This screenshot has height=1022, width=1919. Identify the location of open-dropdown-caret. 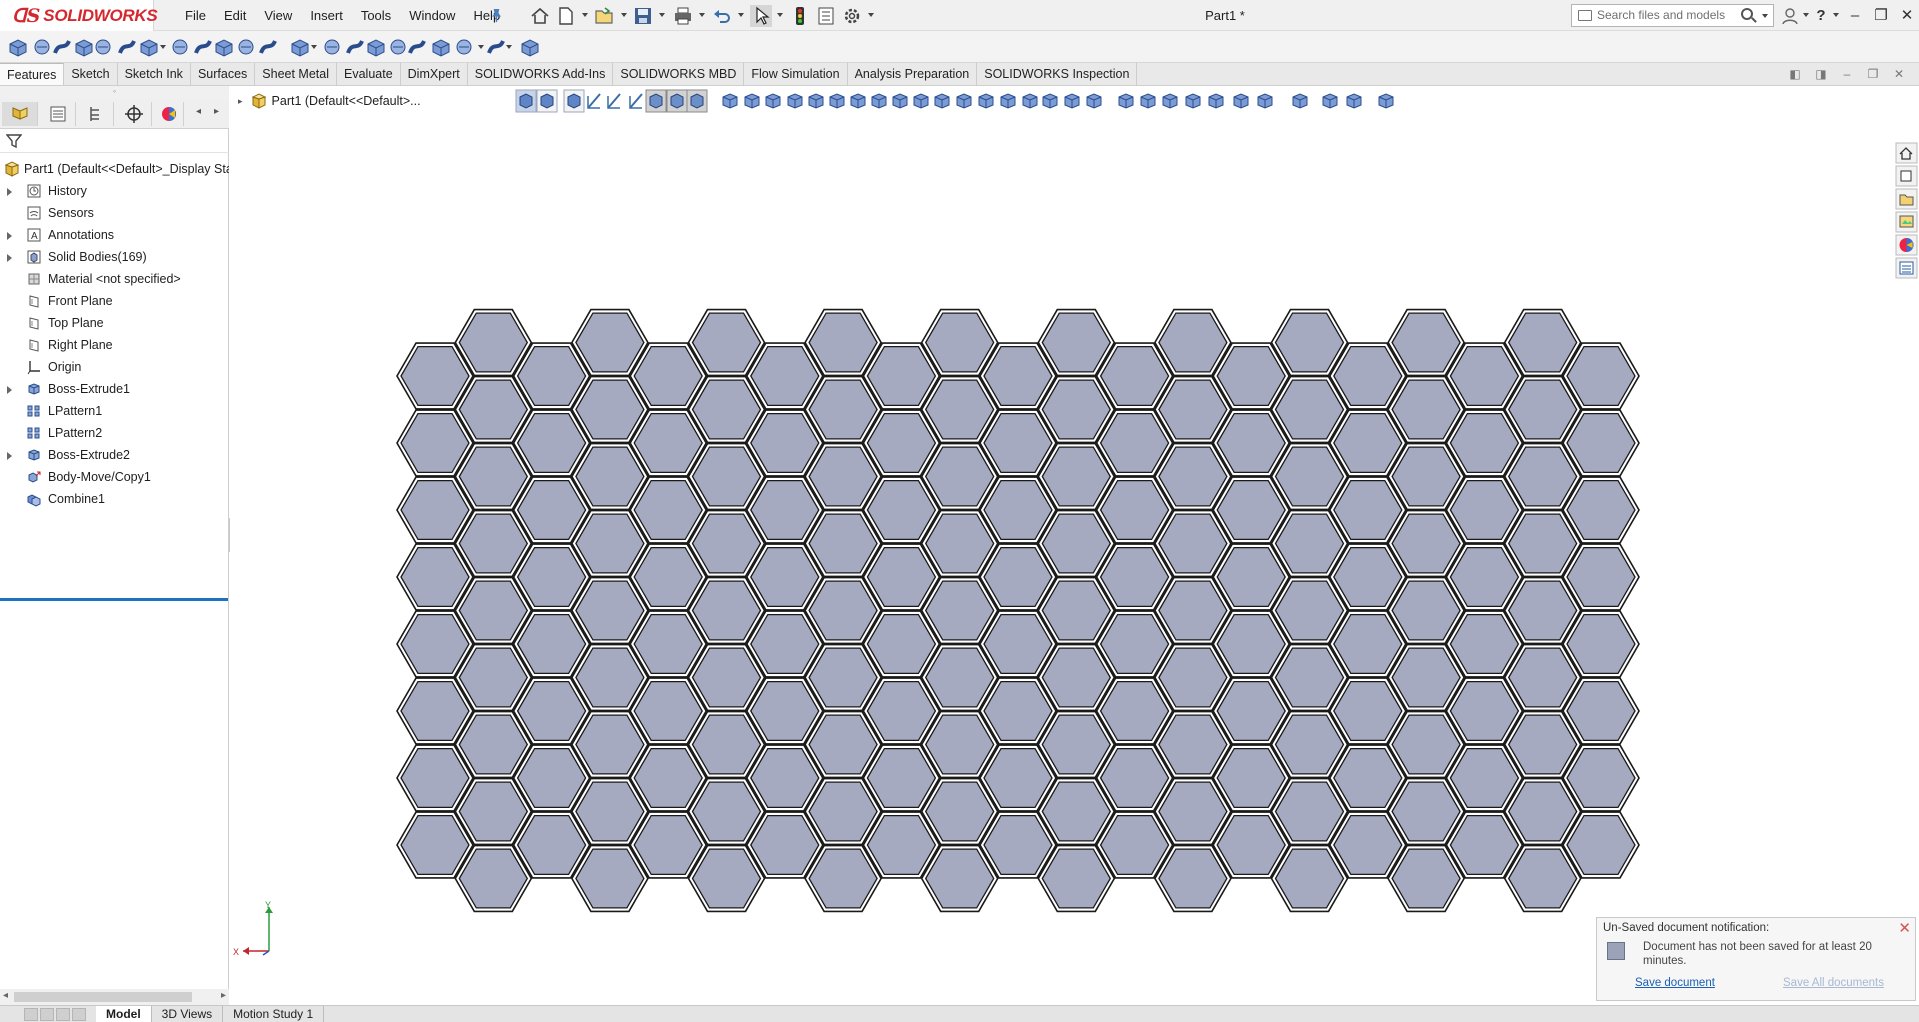
(624, 15).